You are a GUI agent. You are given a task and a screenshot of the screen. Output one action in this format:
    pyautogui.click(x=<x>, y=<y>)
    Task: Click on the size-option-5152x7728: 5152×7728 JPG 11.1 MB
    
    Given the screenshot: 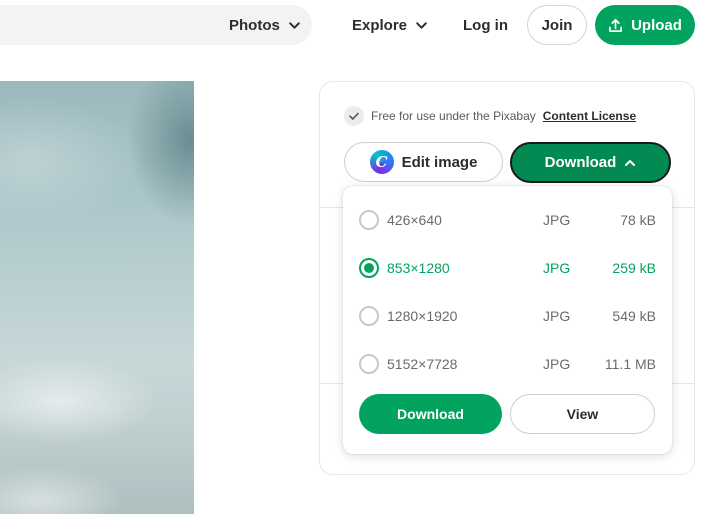 What is the action you would take?
    pyautogui.click(x=507, y=359)
    